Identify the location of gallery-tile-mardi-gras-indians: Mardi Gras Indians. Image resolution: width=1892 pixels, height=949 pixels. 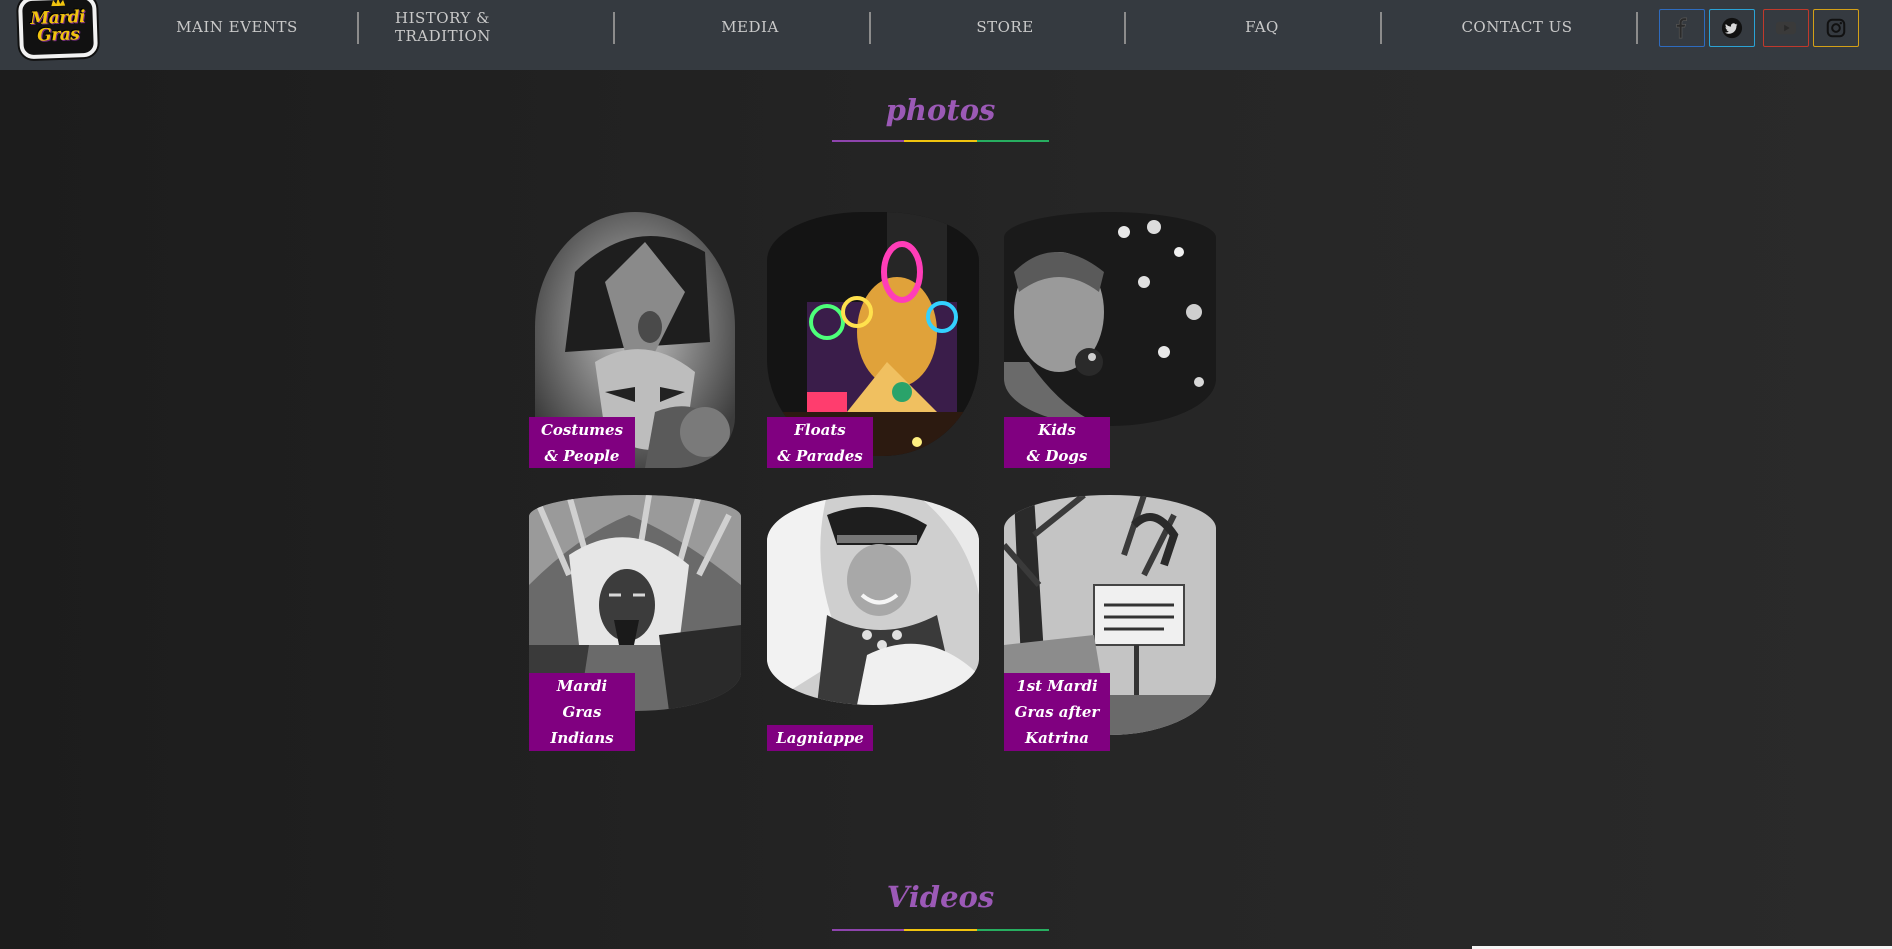
(635, 623).